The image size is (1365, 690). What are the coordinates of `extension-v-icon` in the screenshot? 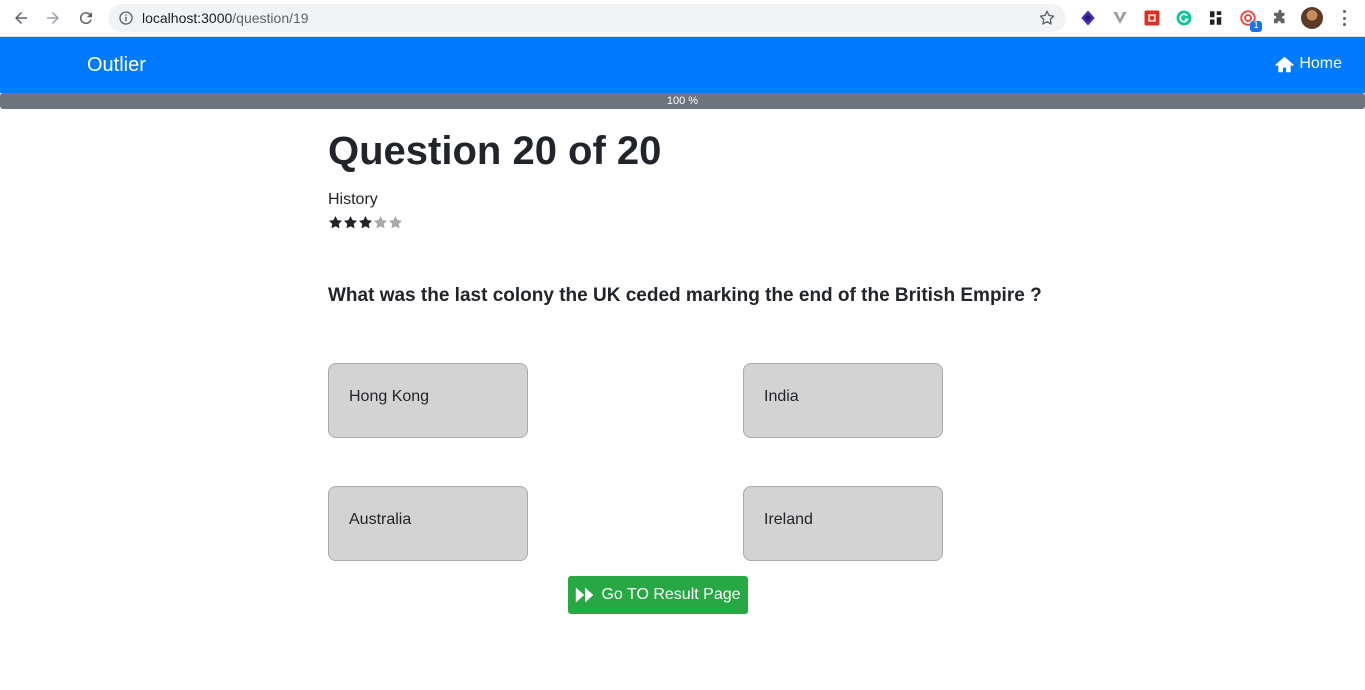 It's located at (1120, 18).